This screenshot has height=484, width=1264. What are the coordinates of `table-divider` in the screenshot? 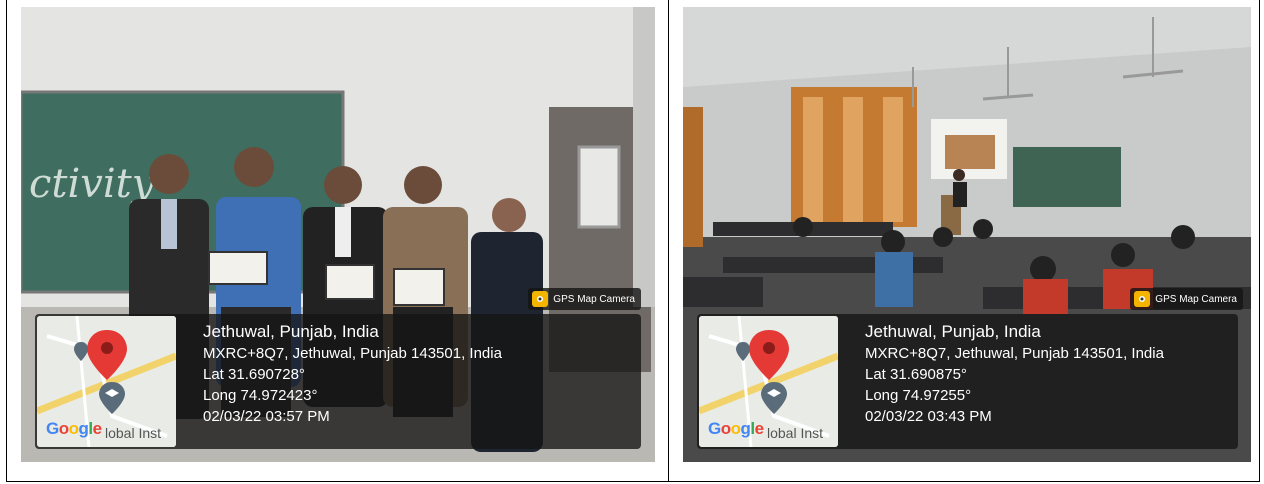 It's located at (668, 241).